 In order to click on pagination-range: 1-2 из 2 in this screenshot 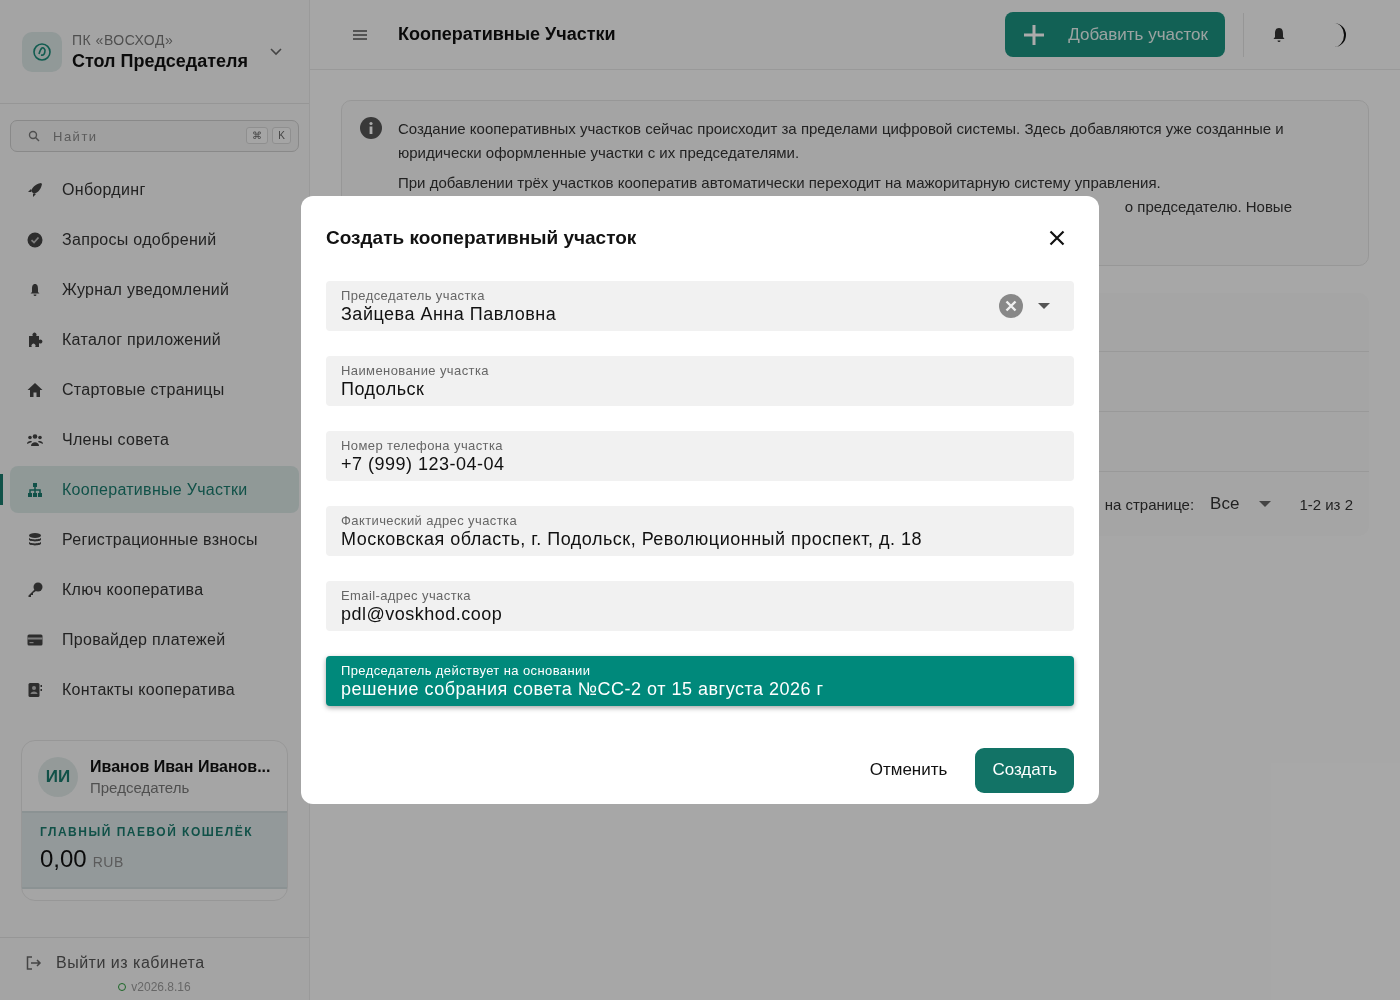, I will do `click(1326, 504)`.